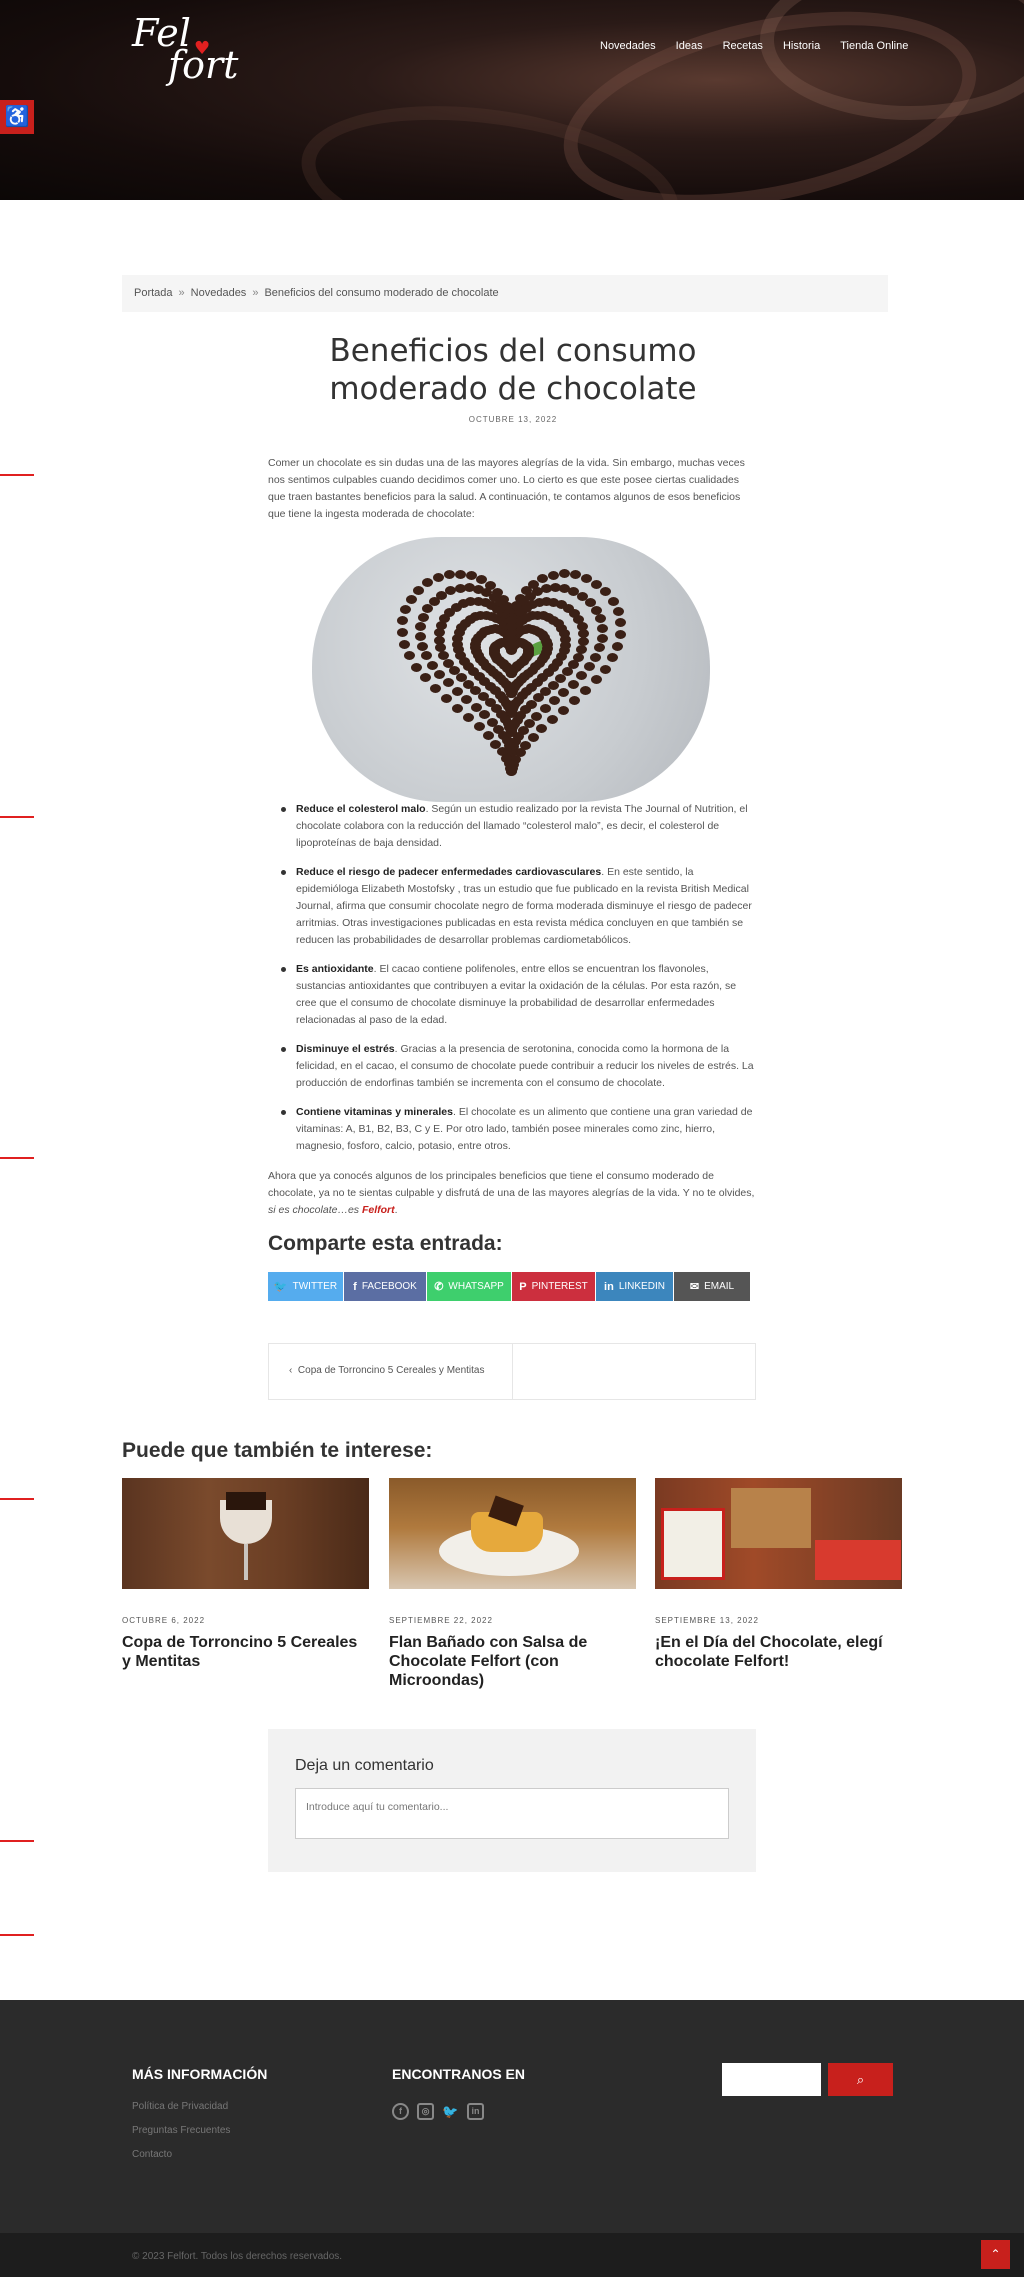 The height and width of the screenshot is (2277, 1024). What do you see at coordinates (475, 2111) in the screenshot?
I see `linkedin-icon: in` at bounding box center [475, 2111].